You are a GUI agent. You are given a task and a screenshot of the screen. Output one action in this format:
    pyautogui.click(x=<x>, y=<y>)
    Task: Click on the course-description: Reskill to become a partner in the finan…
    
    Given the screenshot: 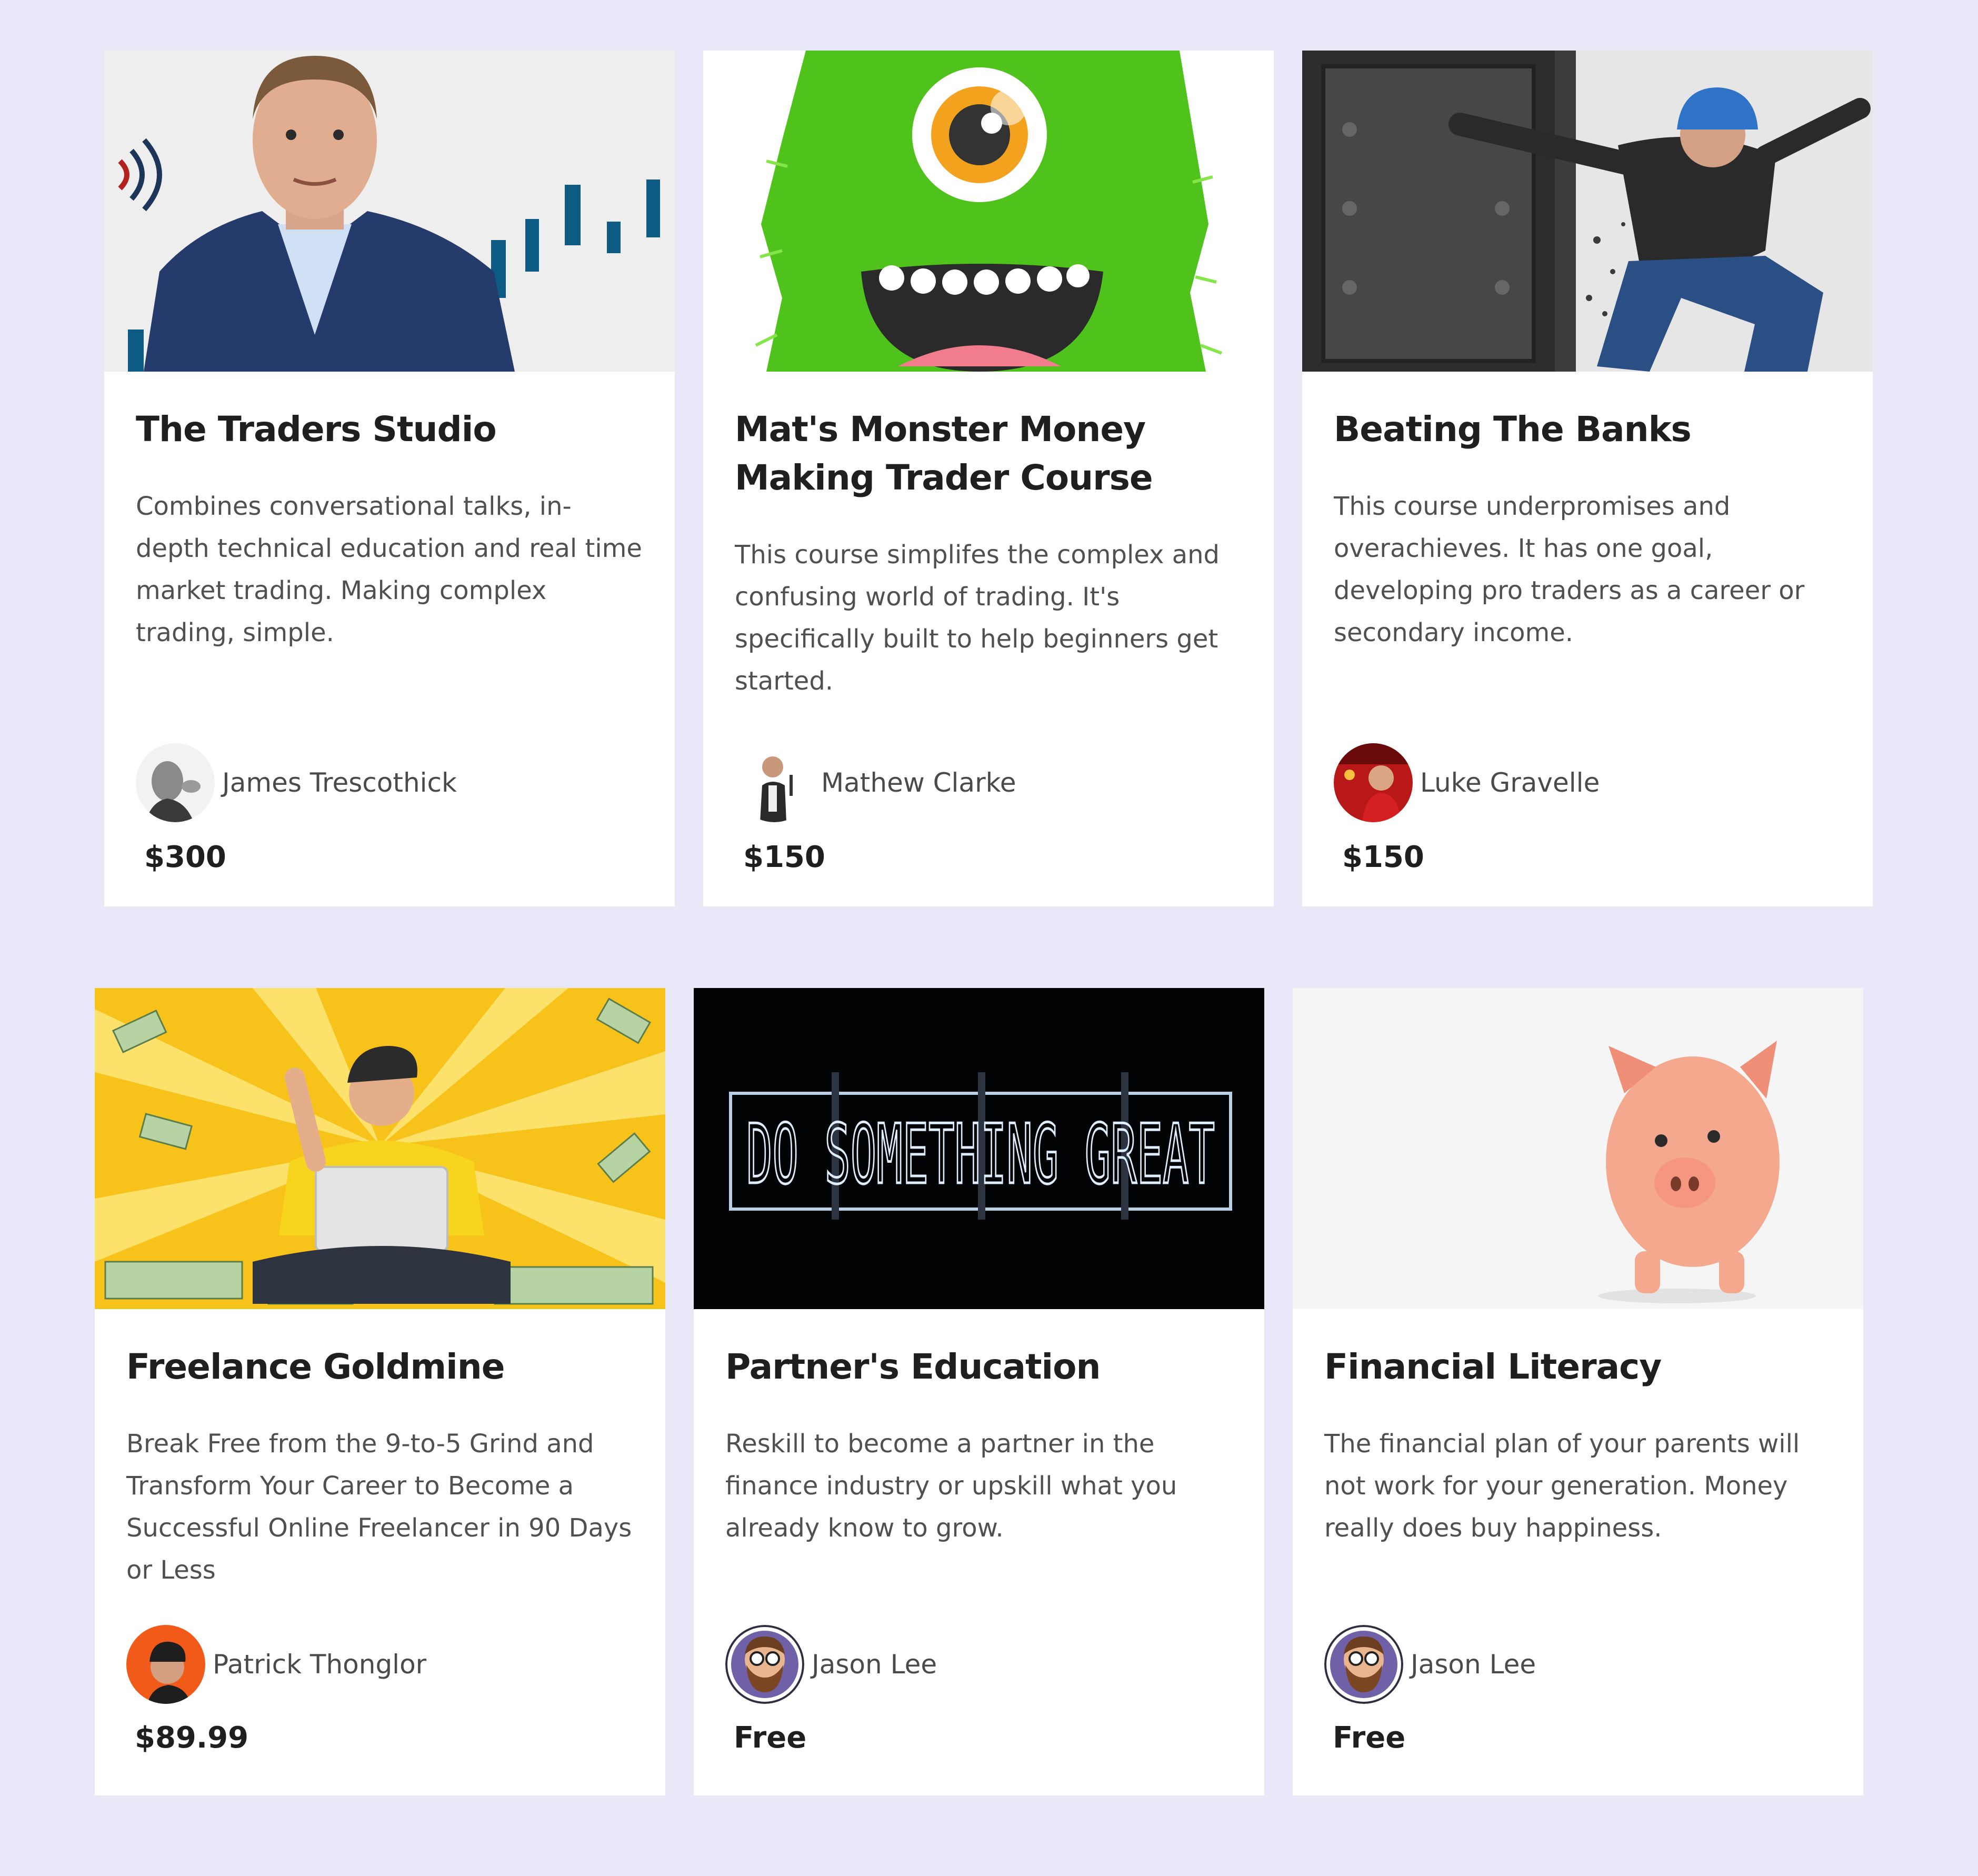 What is the action you would take?
    pyautogui.click(x=951, y=1486)
    